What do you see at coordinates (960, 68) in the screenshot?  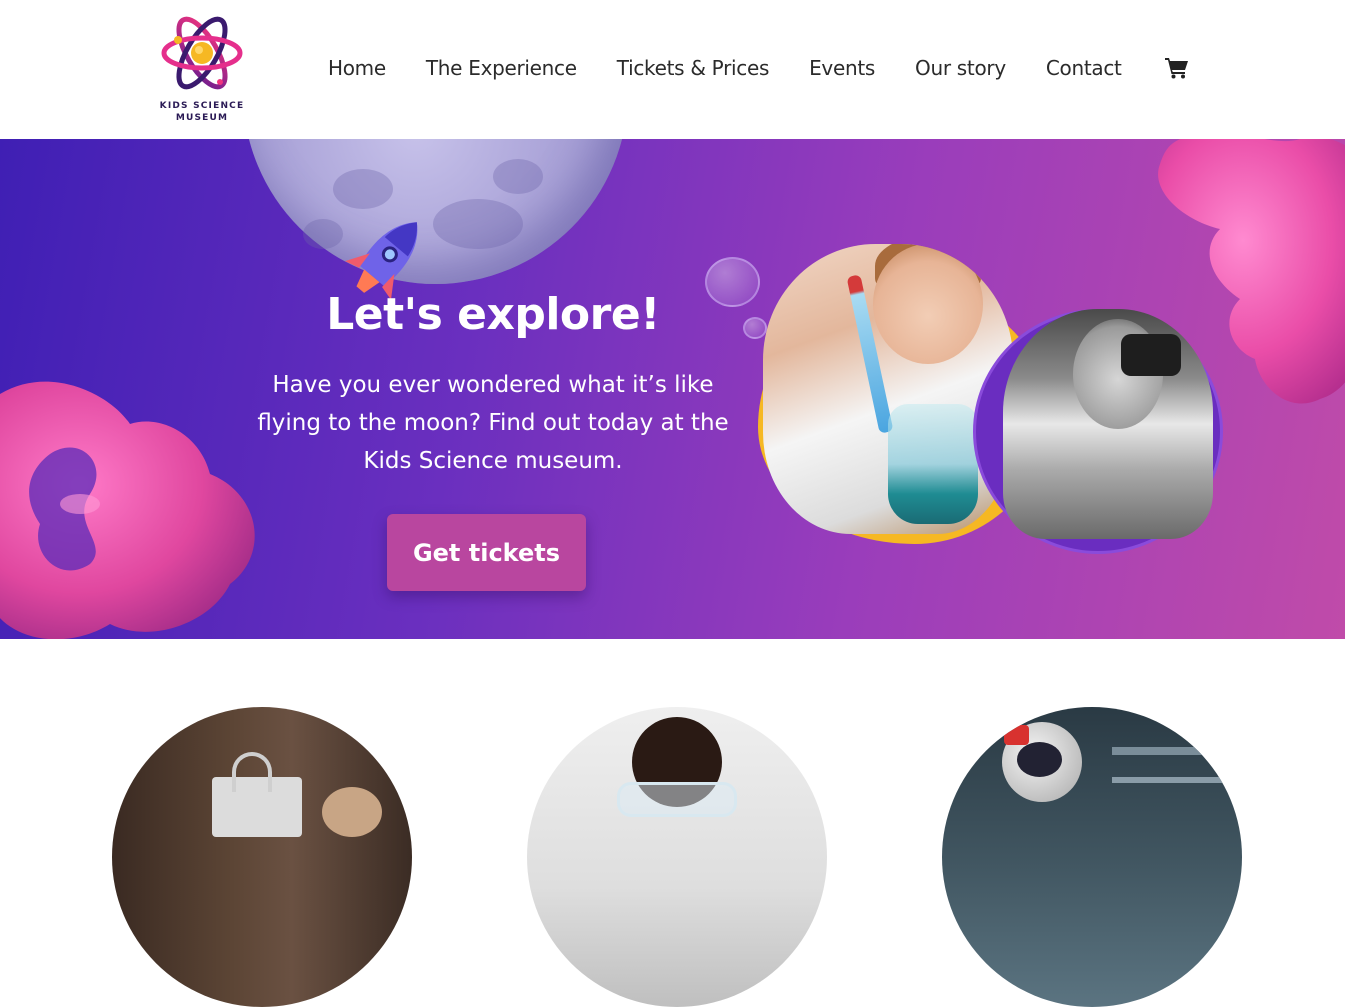 I see `nav-item-our-story: Our story` at bounding box center [960, 68].